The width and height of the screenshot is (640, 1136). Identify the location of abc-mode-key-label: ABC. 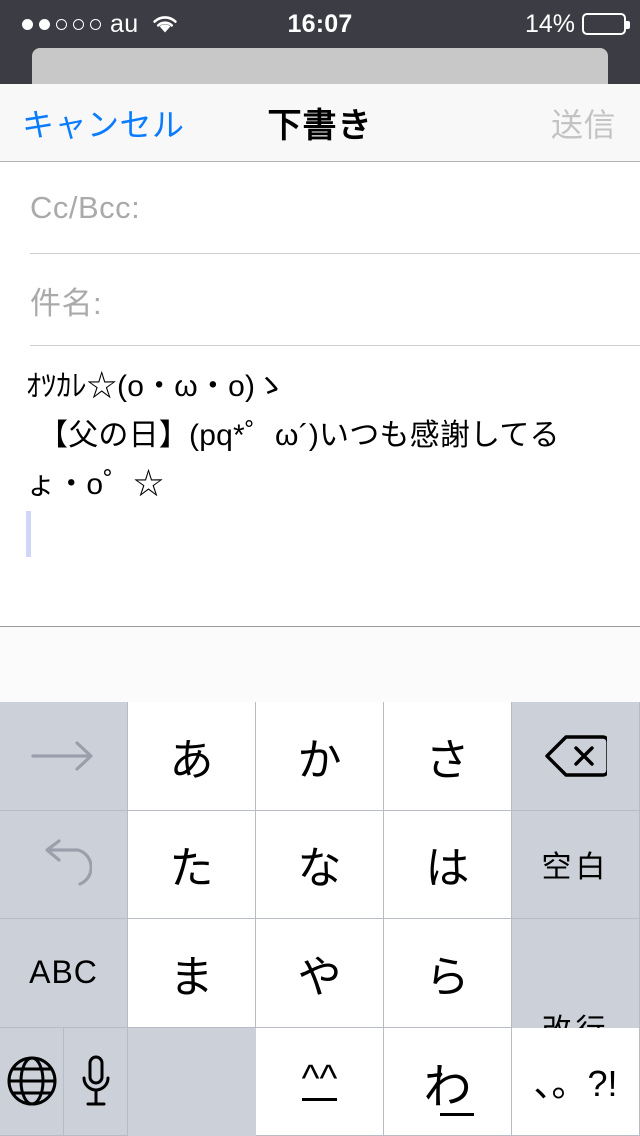
(63, 972).